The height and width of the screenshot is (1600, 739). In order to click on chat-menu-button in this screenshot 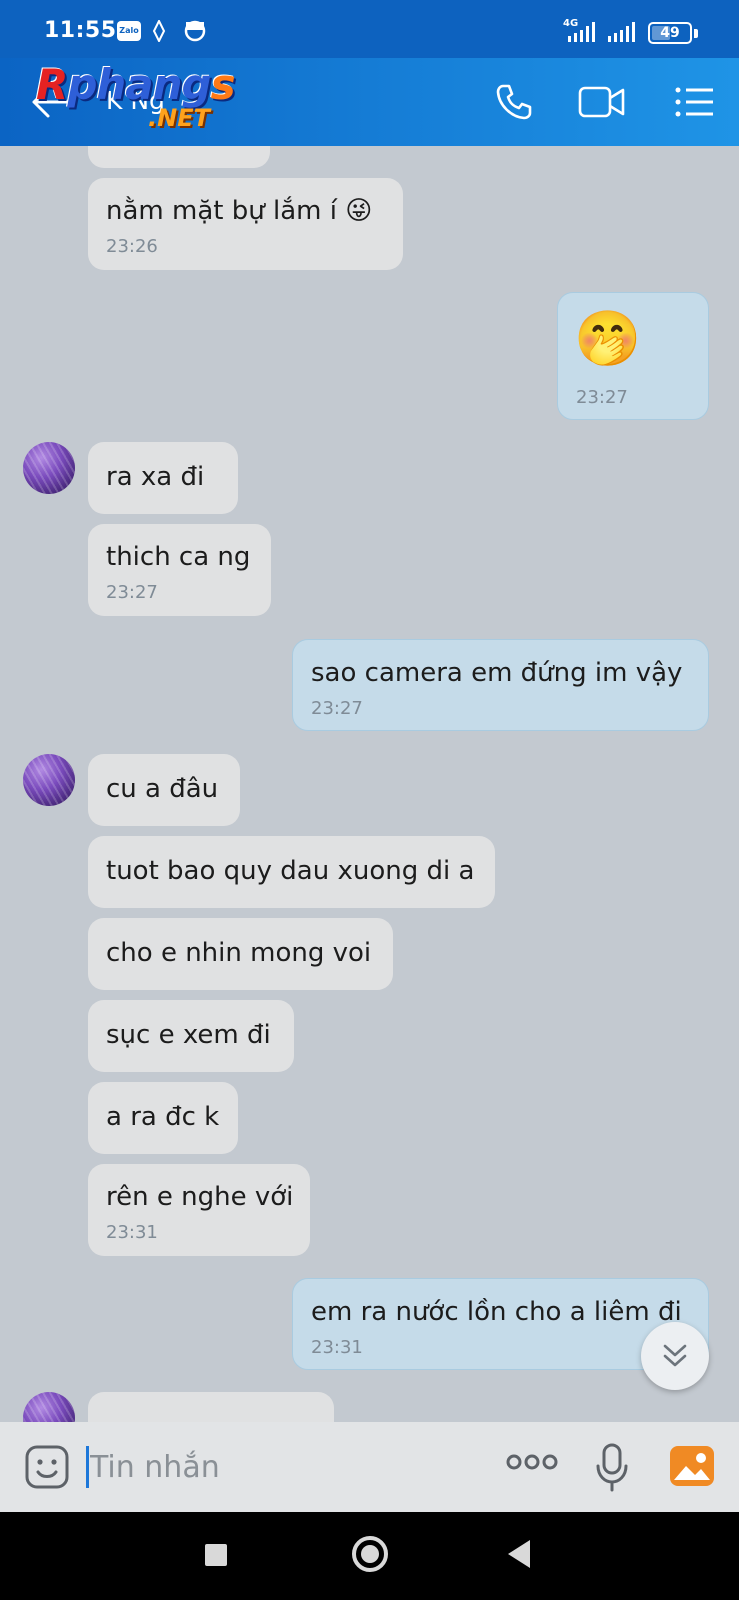, I will do `click(694, 102)`.